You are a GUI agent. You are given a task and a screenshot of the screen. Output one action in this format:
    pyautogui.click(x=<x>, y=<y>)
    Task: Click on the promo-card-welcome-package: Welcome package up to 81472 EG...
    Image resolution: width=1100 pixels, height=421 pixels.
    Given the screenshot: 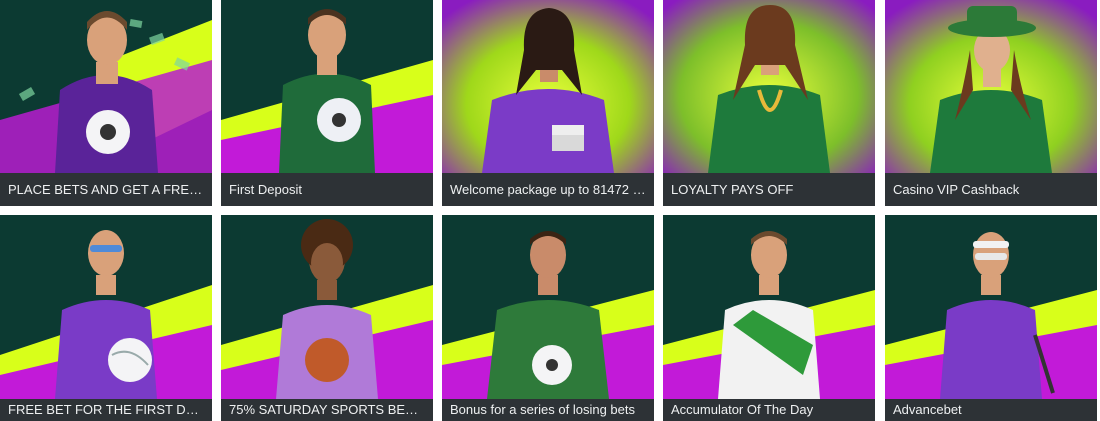 What is the action you would take?
    pyautogui.click(x=548, y=103)
    